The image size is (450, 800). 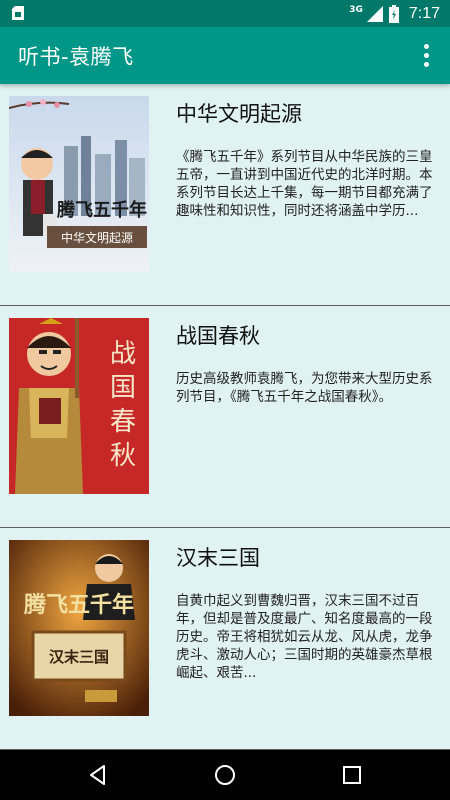 What do you see at coordinates (97, 237) in the screenshot?
I see `cover-subtitle: 中华文明起源` at bounding box center [97, 237].